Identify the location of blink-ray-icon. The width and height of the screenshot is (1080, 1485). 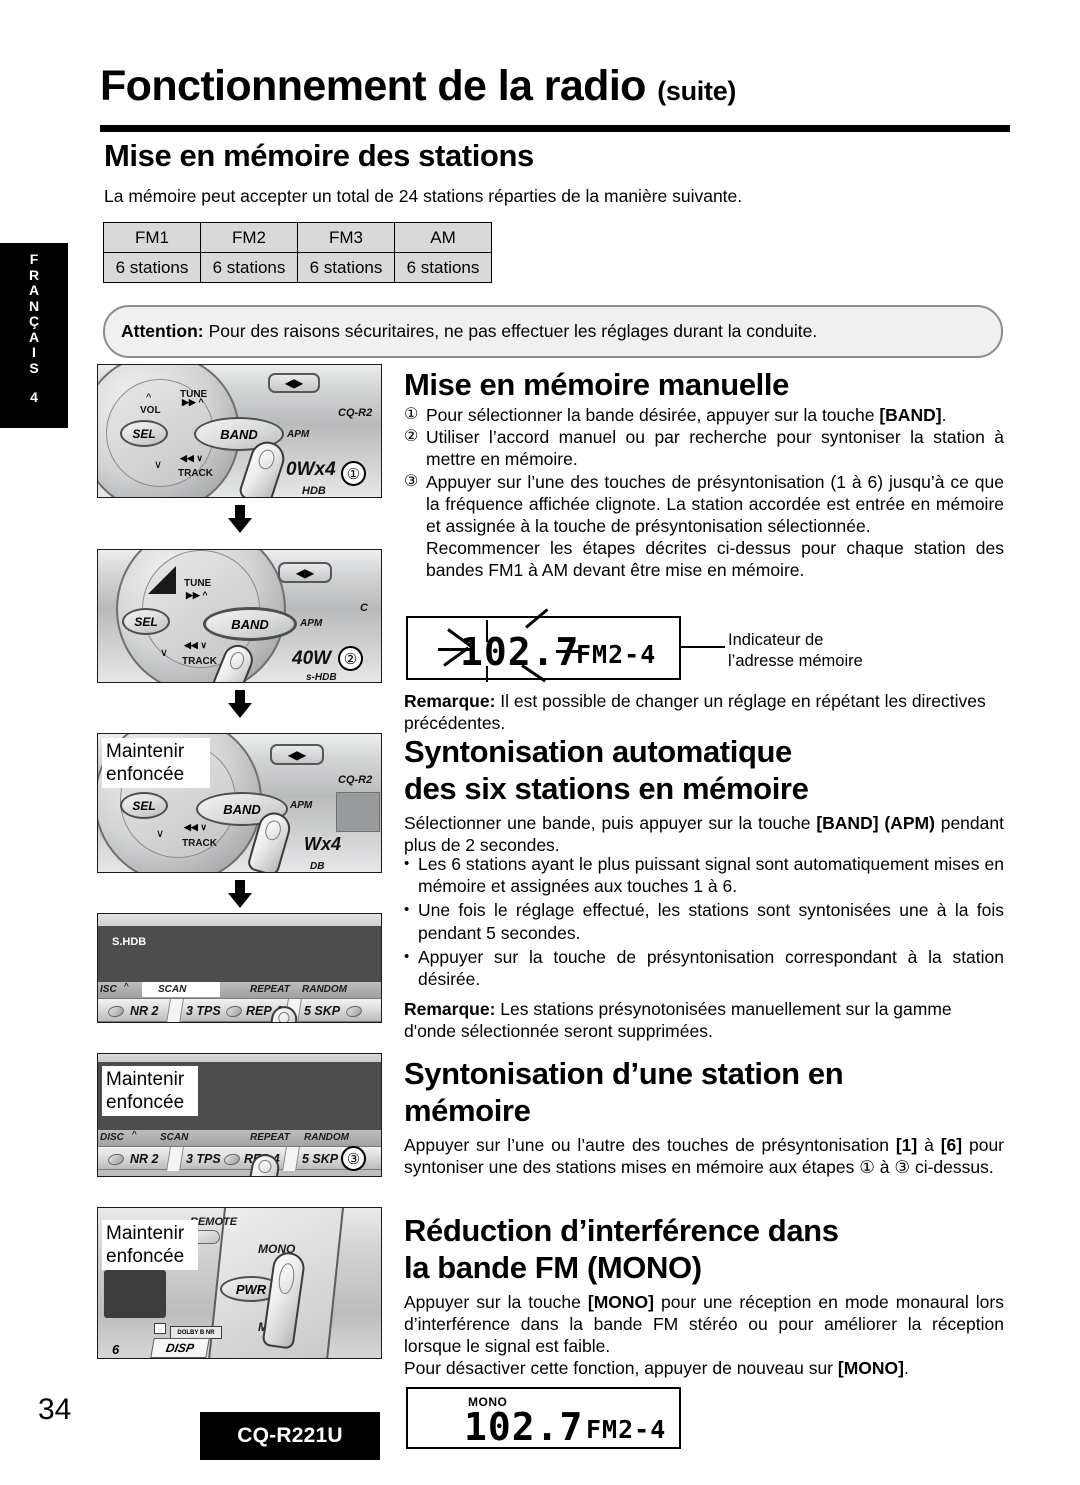
(537, 618).